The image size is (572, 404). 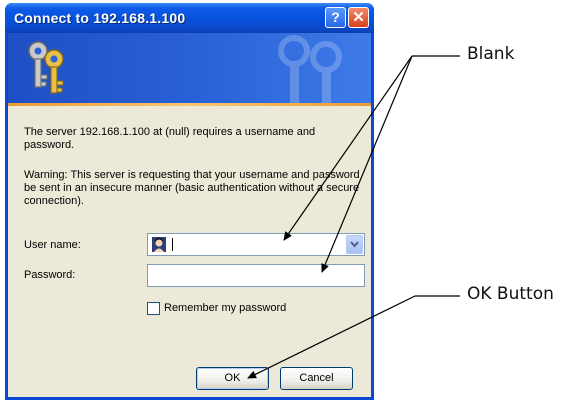 I want to click on ok-callout-lines, so click(x=353, y=337).